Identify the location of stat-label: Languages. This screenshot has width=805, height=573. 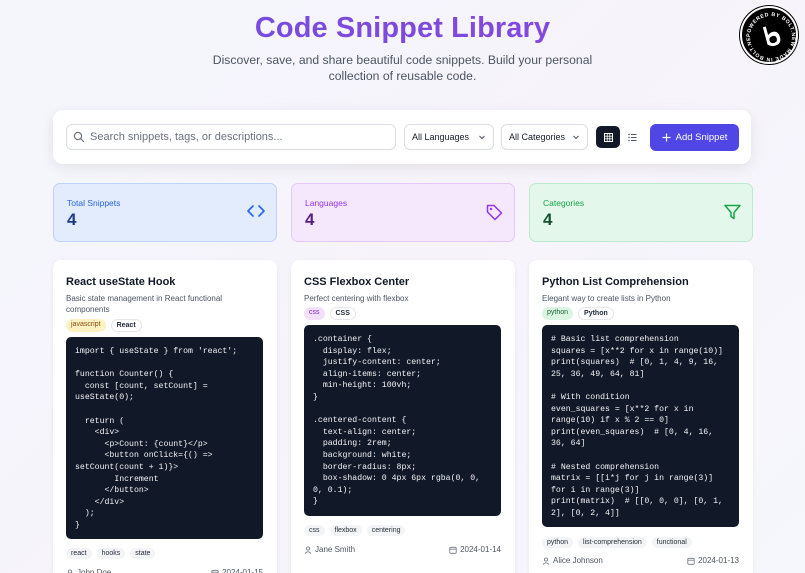
(326, 203).